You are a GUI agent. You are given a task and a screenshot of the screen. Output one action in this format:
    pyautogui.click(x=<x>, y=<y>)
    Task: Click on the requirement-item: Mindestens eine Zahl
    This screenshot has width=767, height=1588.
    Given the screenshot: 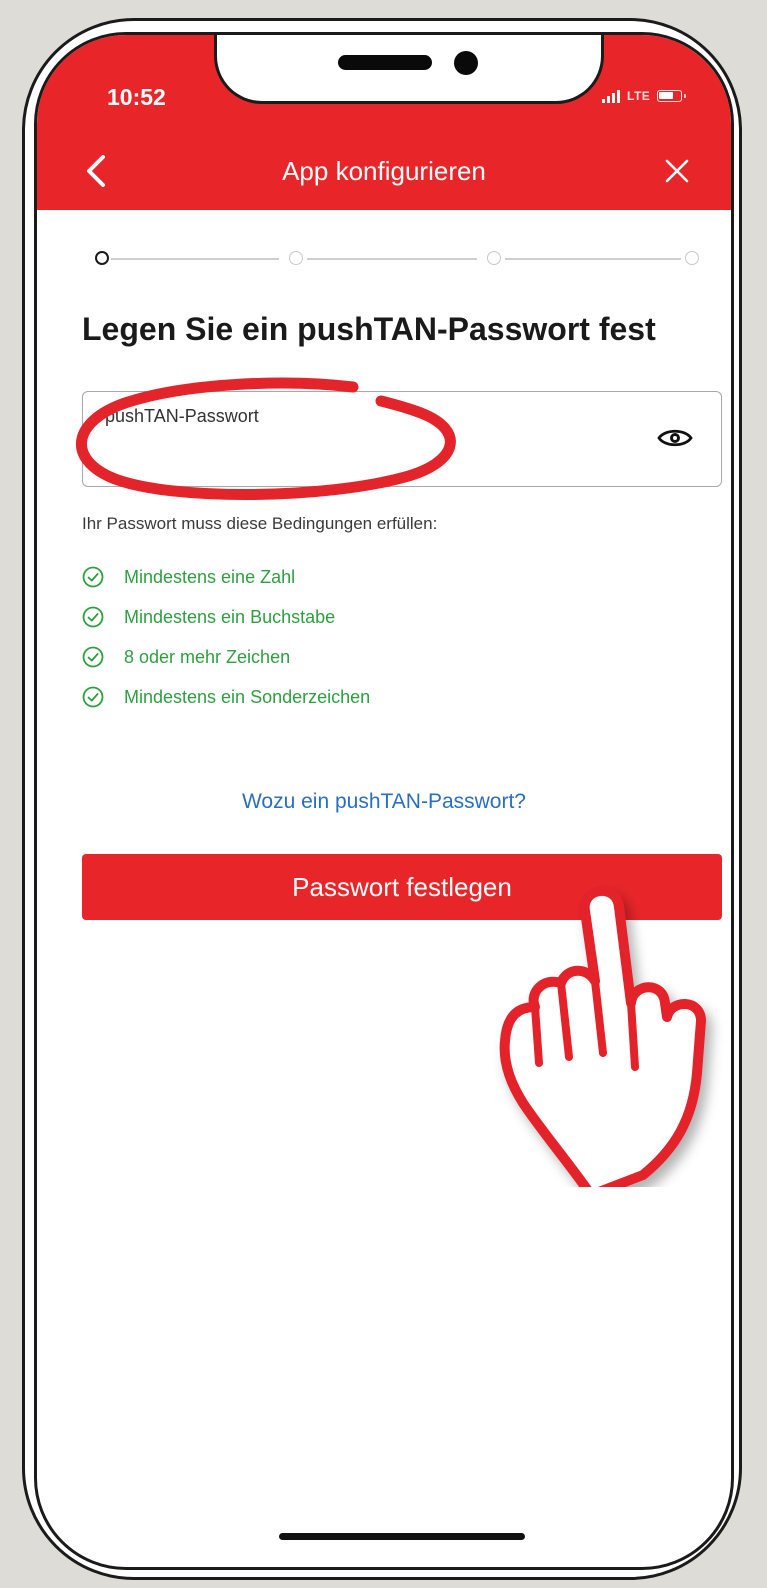 What is the action you would take?
    pyautogui.click(x=226, y=577)
    